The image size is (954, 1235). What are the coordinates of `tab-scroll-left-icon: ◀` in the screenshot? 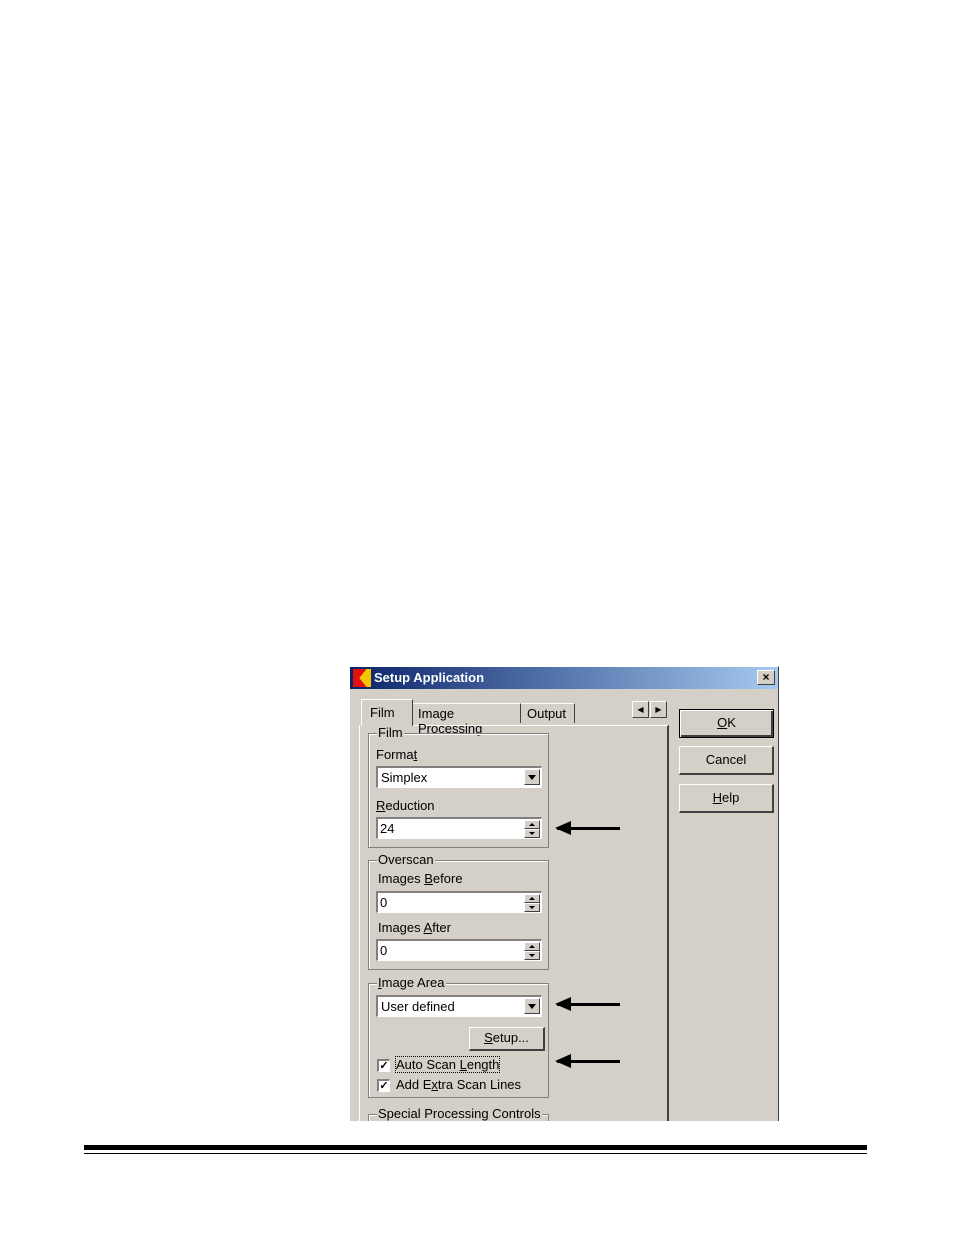 It's located at (640, 709).